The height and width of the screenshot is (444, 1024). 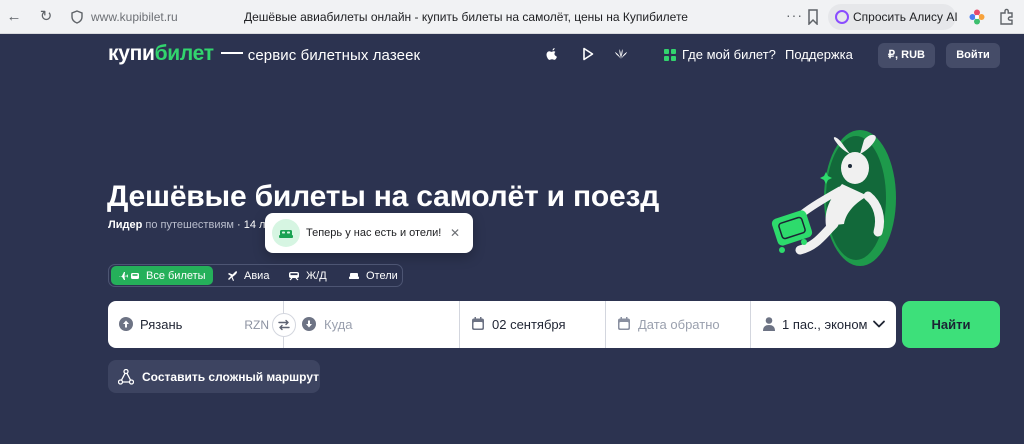 I want to click on logo-kupi: купи, so click(x=131, y=53).